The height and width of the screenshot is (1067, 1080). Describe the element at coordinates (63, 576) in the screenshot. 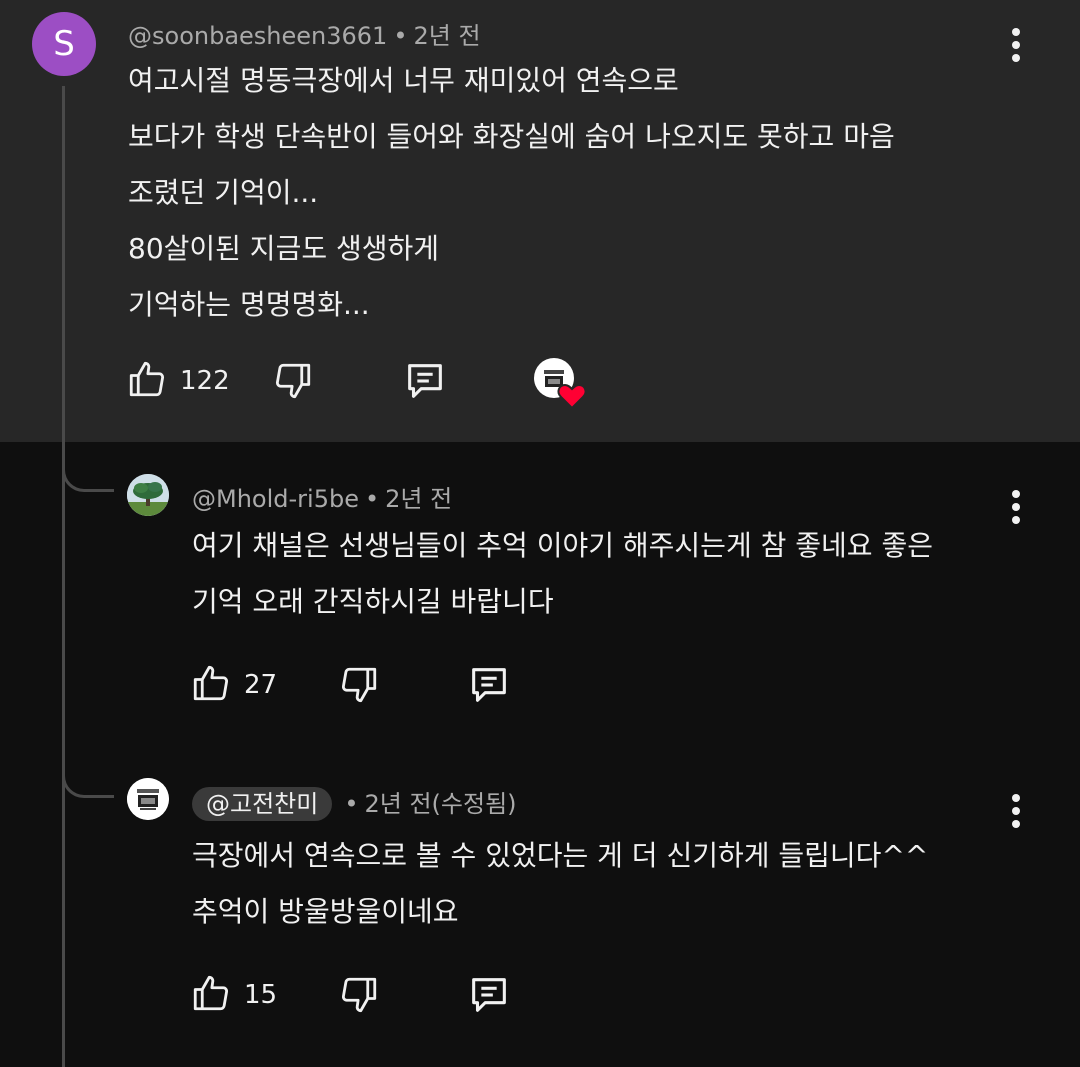

I see `thread-line` at that location.